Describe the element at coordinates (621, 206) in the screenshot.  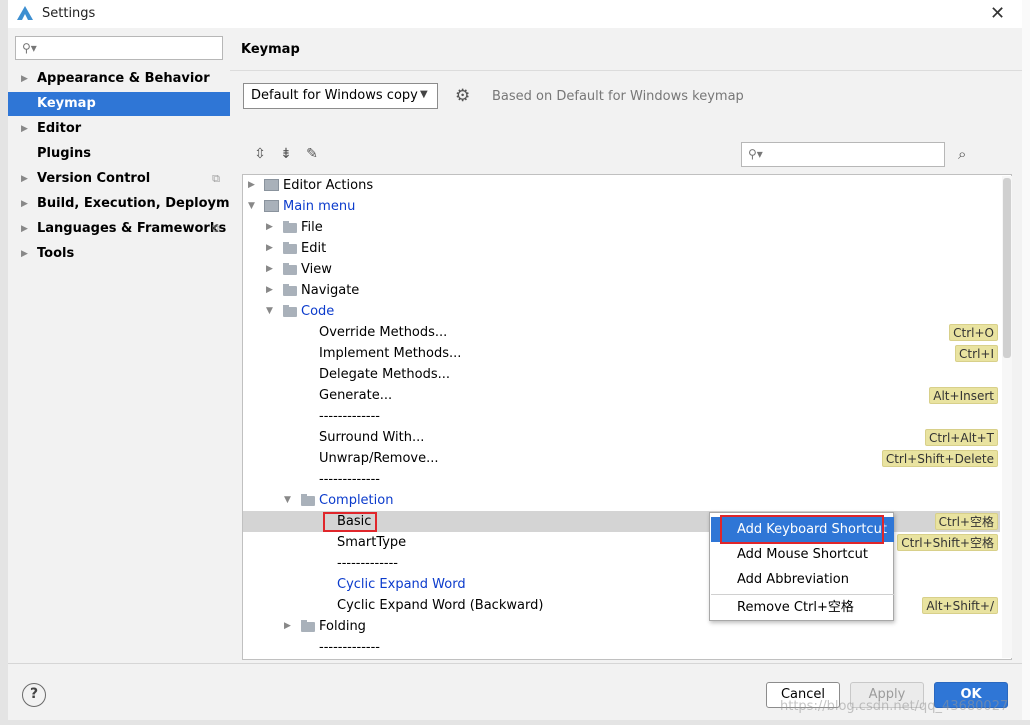
I see `tree-row-main-menu: ▼ Main menu` at that location.